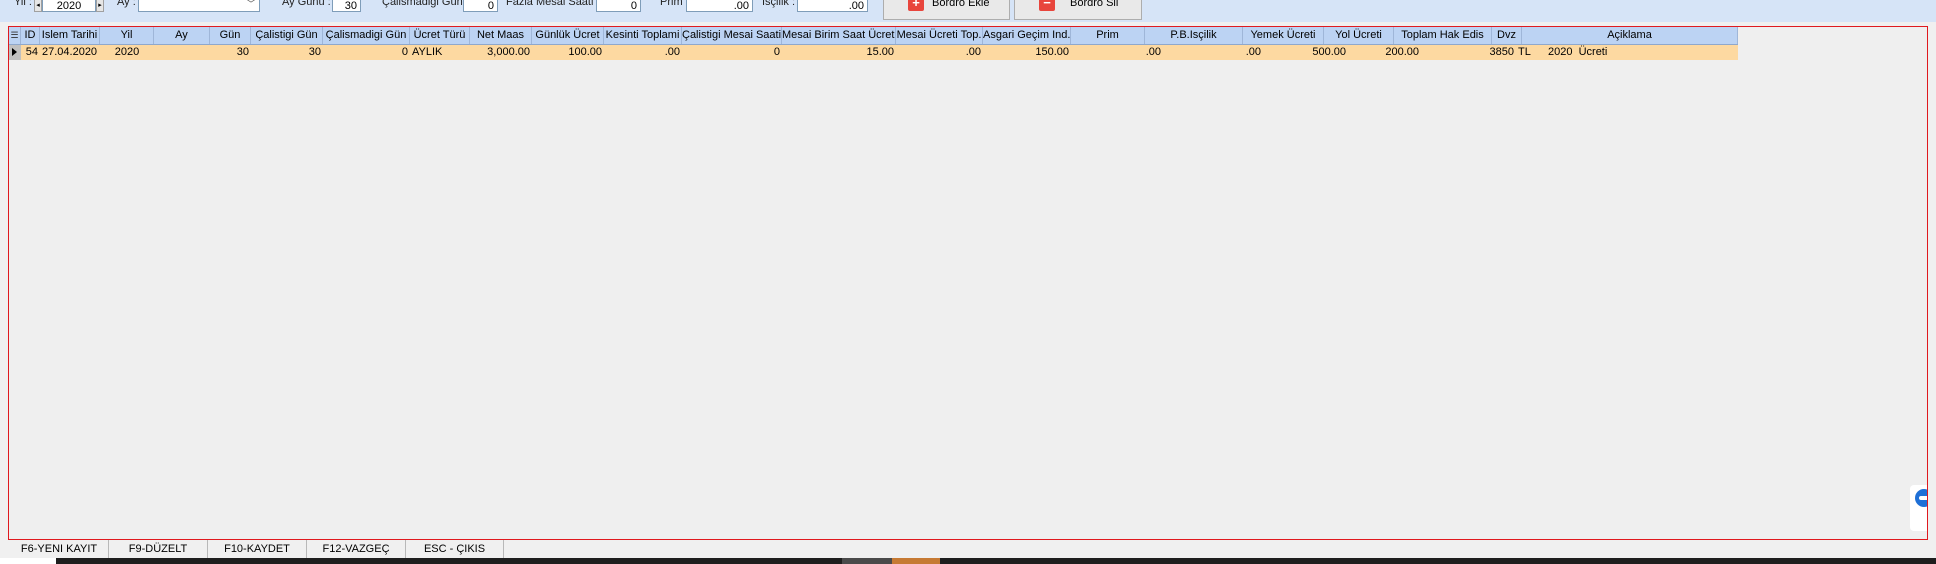 The height and width of the screenshot is (564, 1936). Describe the element at coordinates (30, 35) in the screenshot. I see `col-id: ID` at that location.